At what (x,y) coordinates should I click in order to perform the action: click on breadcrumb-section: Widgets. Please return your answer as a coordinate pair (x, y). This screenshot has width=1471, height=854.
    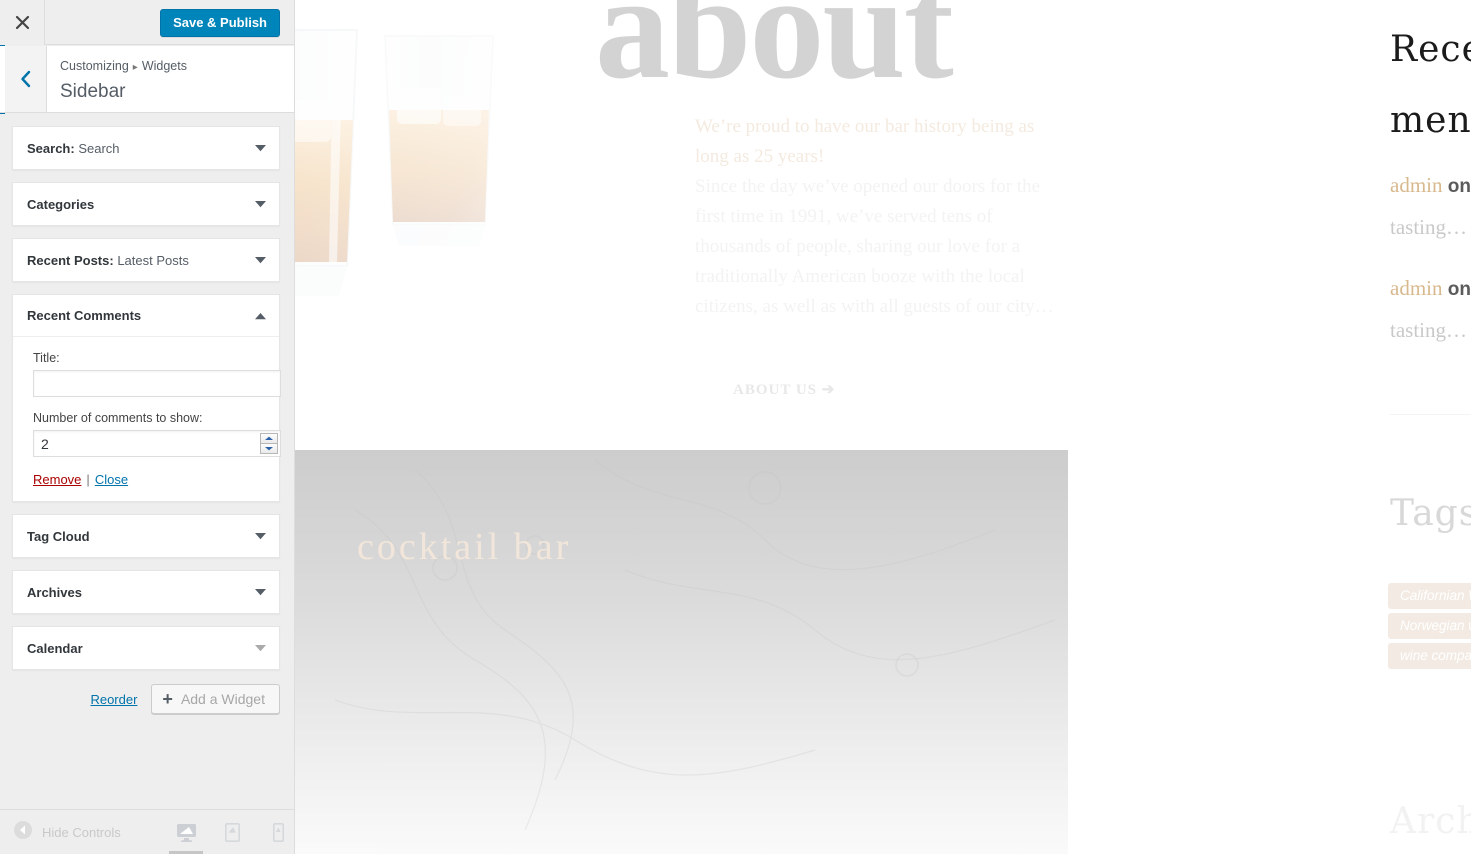
    Looking at the image, I should click on (164, 66).